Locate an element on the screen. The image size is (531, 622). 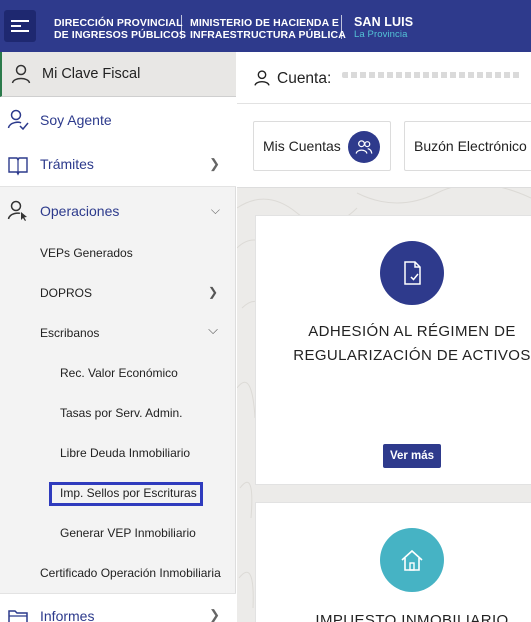
mis-cuentas-label: Mis Cuentas is located at coordinates (302, 146).